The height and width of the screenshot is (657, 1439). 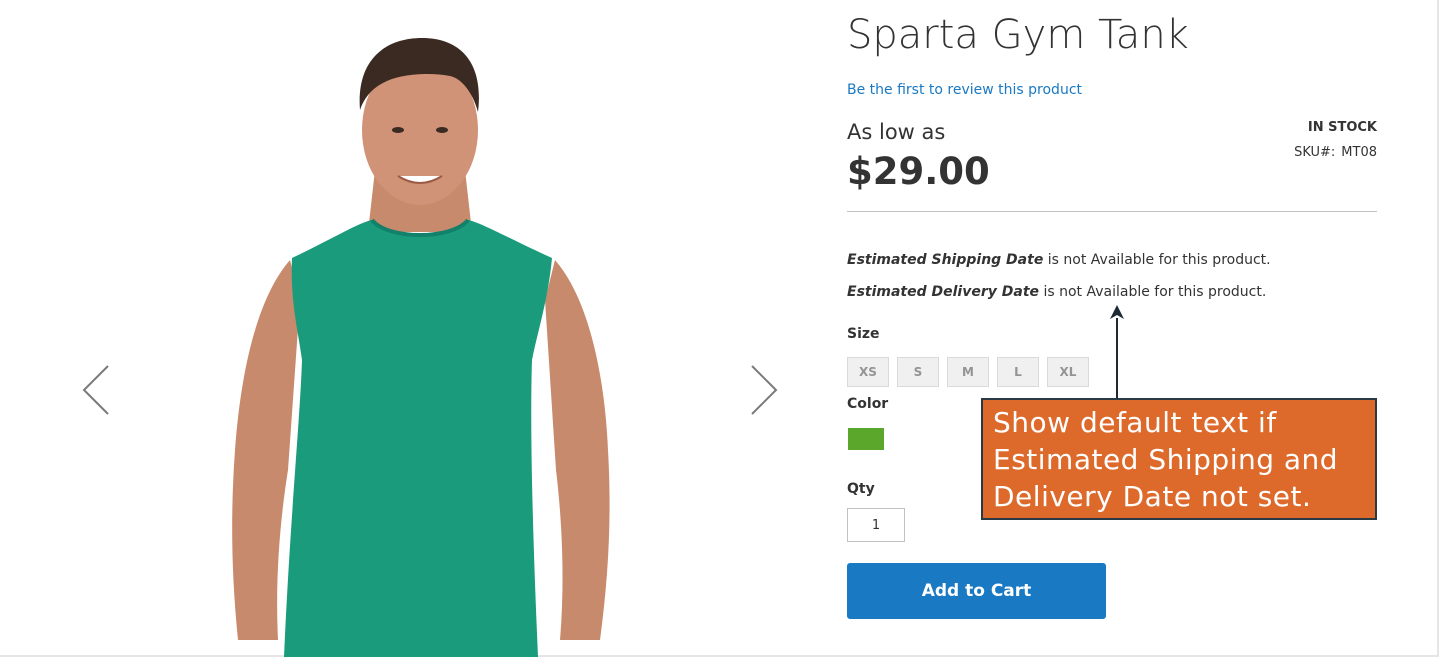 What do you see at coordinates (1166, 459) in the screenshot?
I see `annotation-line-2: Estimated Shipping and` at bounding box center [1166, 459].